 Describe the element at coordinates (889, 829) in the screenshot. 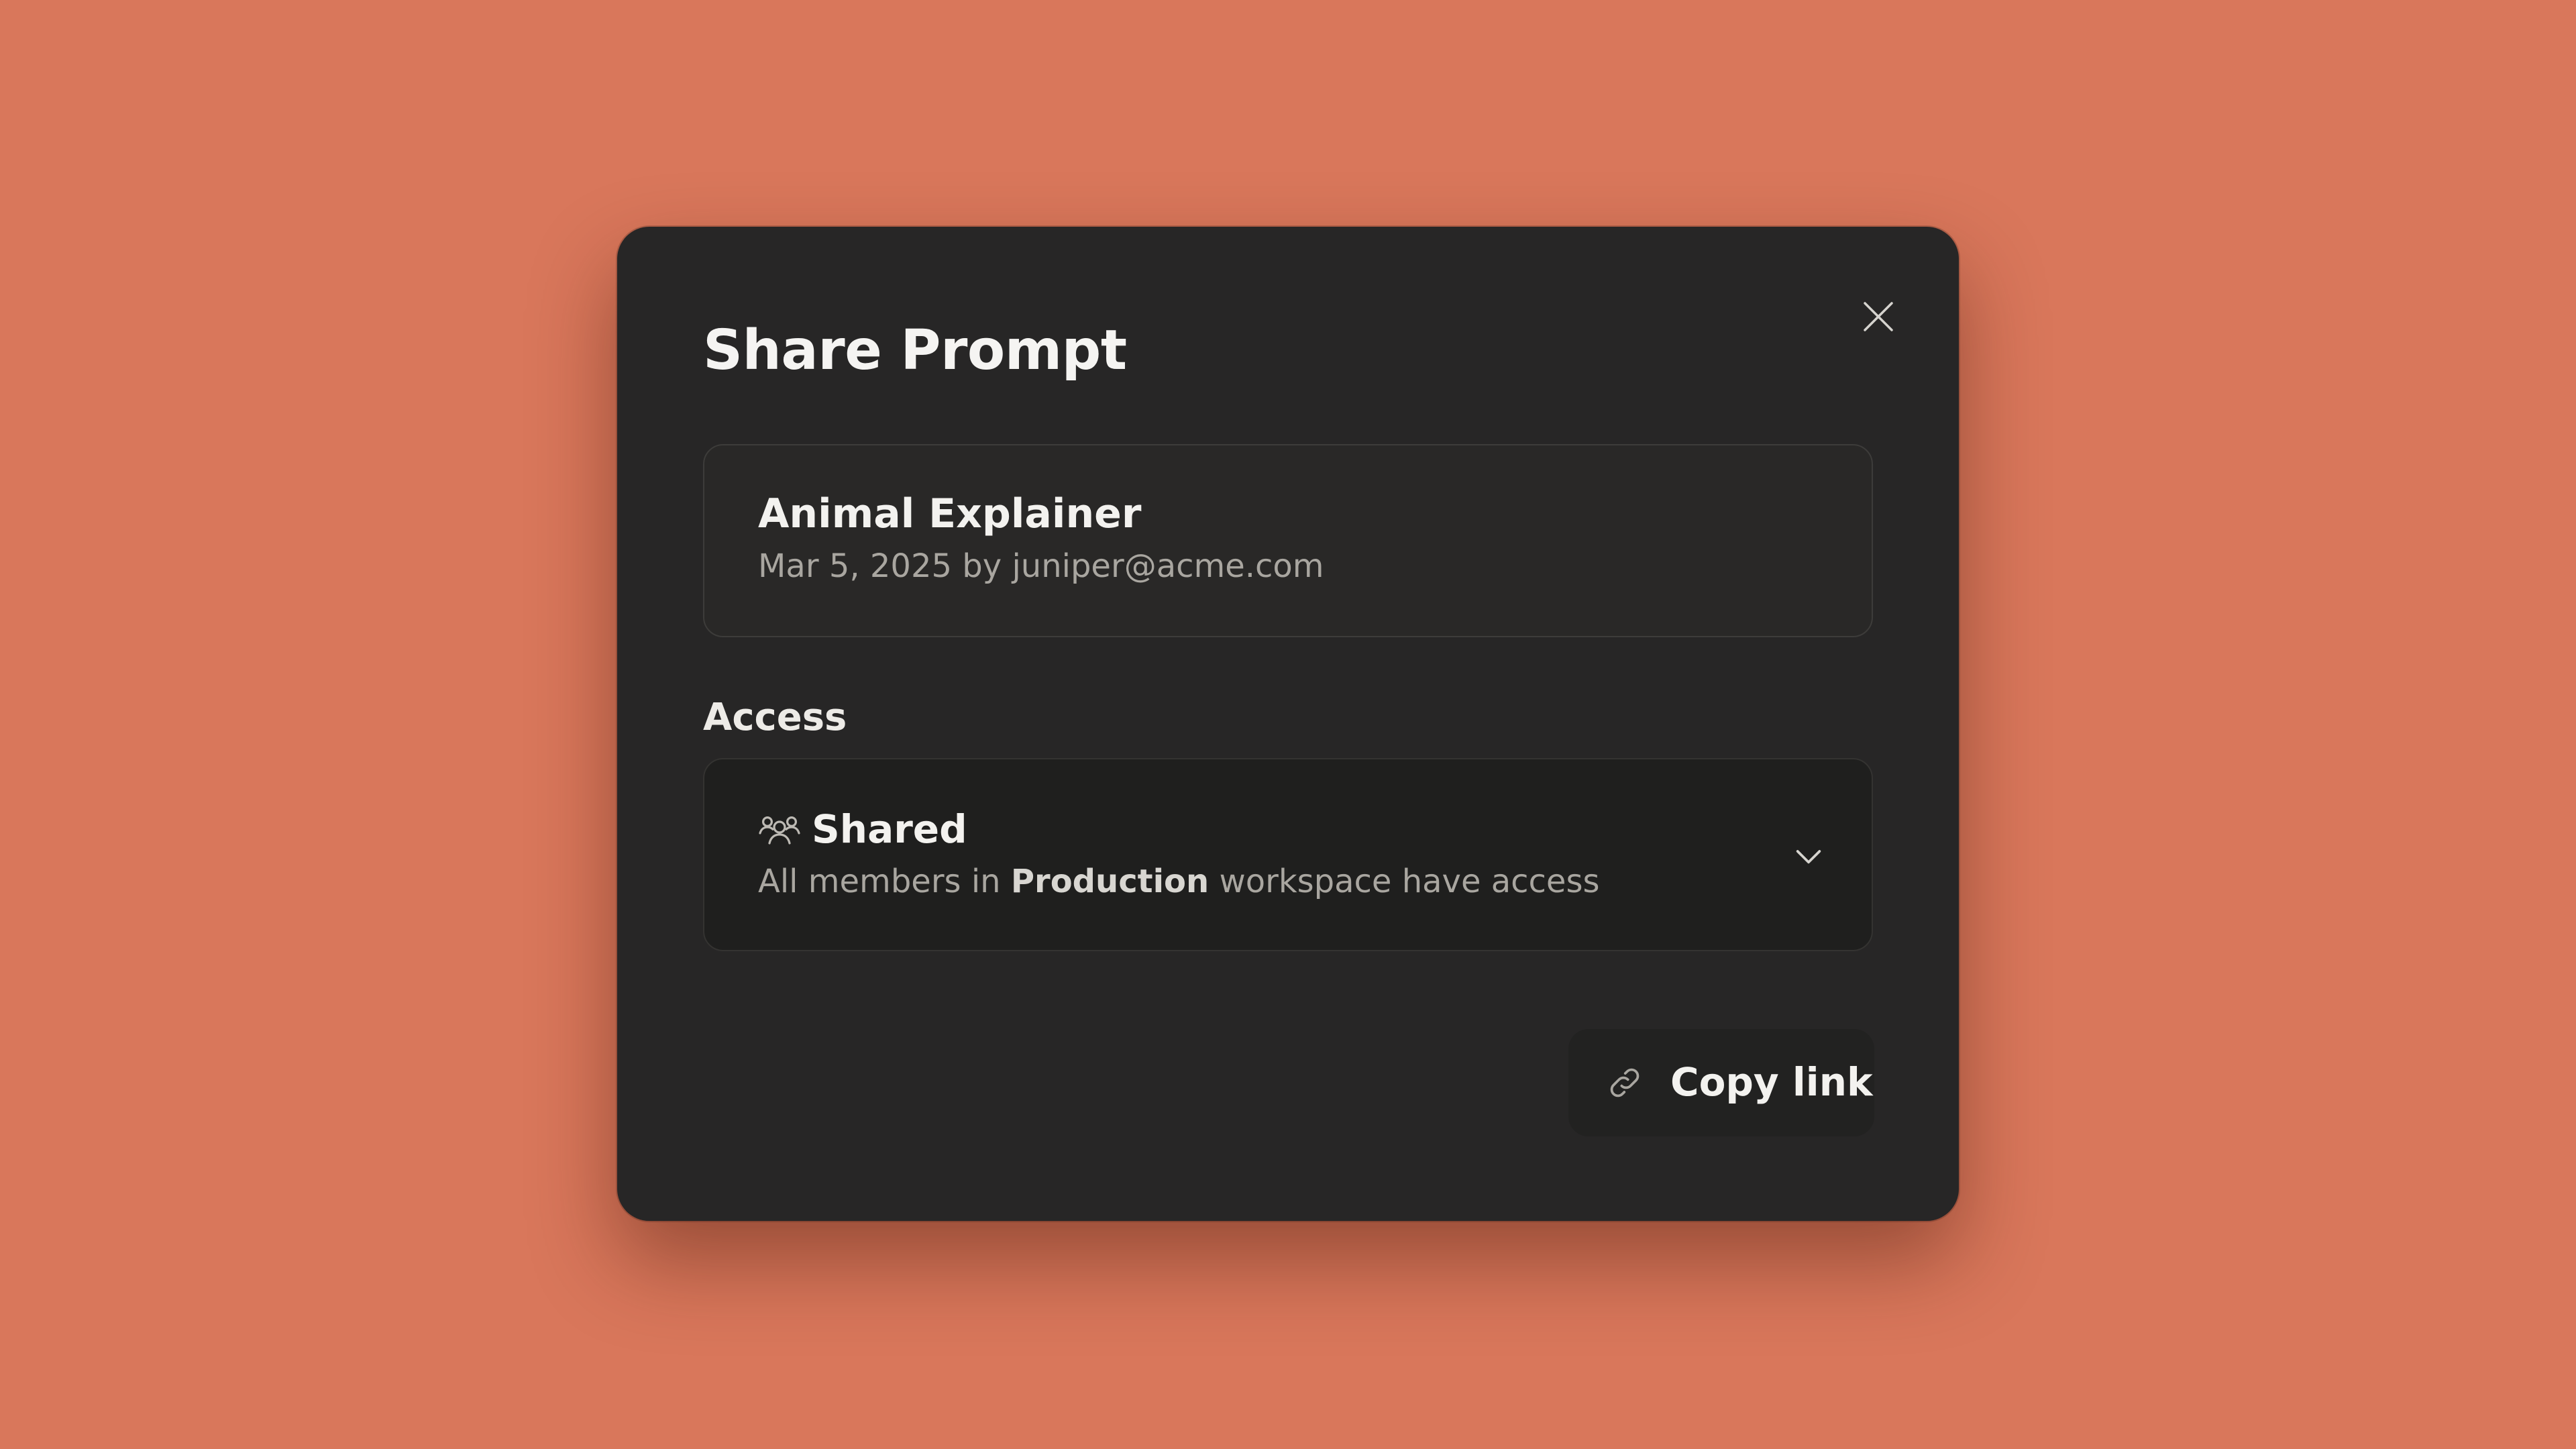

I see `access-value: Shared` at that location.